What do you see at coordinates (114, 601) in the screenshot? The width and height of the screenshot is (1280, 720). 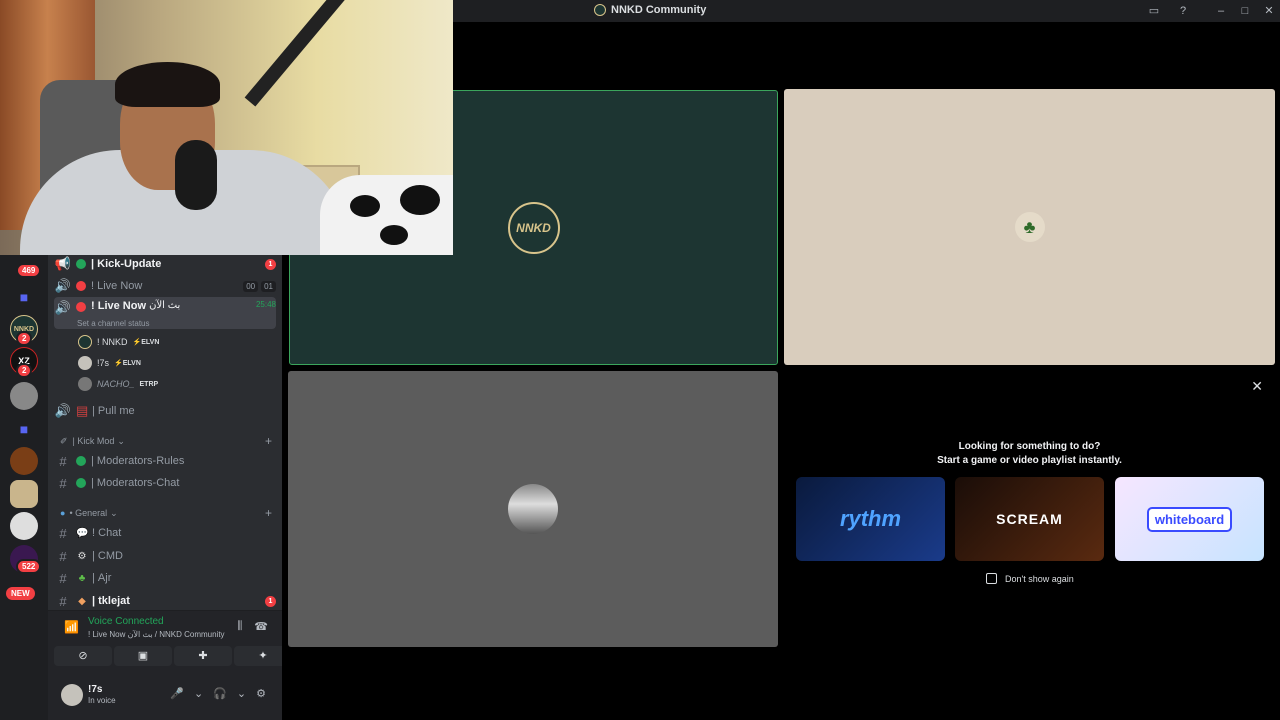 I see `channel-name: tklejat` at bounding box center [114, 601].